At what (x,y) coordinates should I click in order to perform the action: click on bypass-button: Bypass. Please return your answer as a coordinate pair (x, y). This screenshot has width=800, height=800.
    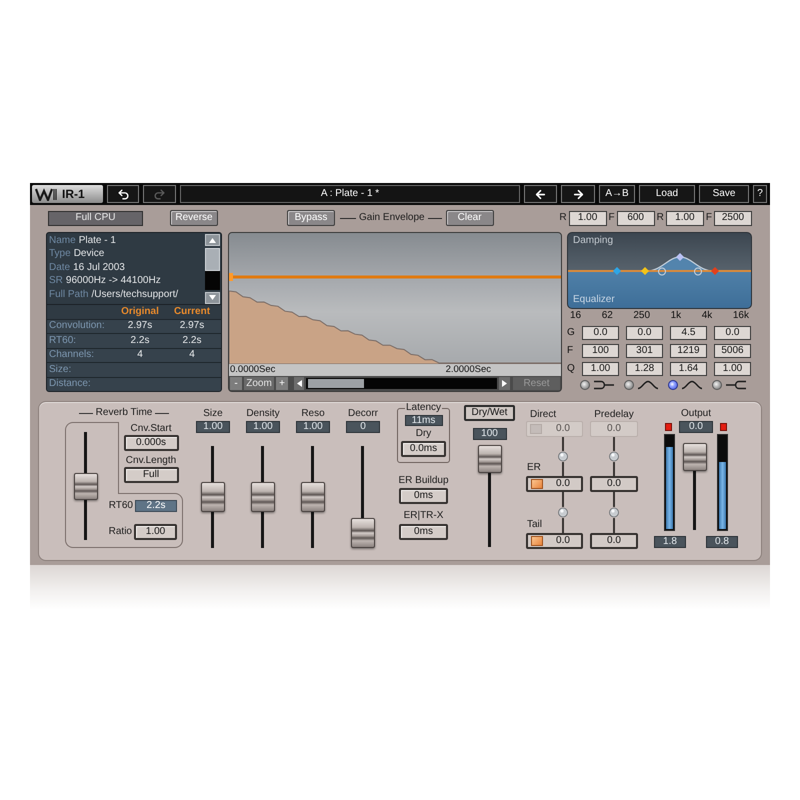
    Looking at the image, I should click on (311, 218).